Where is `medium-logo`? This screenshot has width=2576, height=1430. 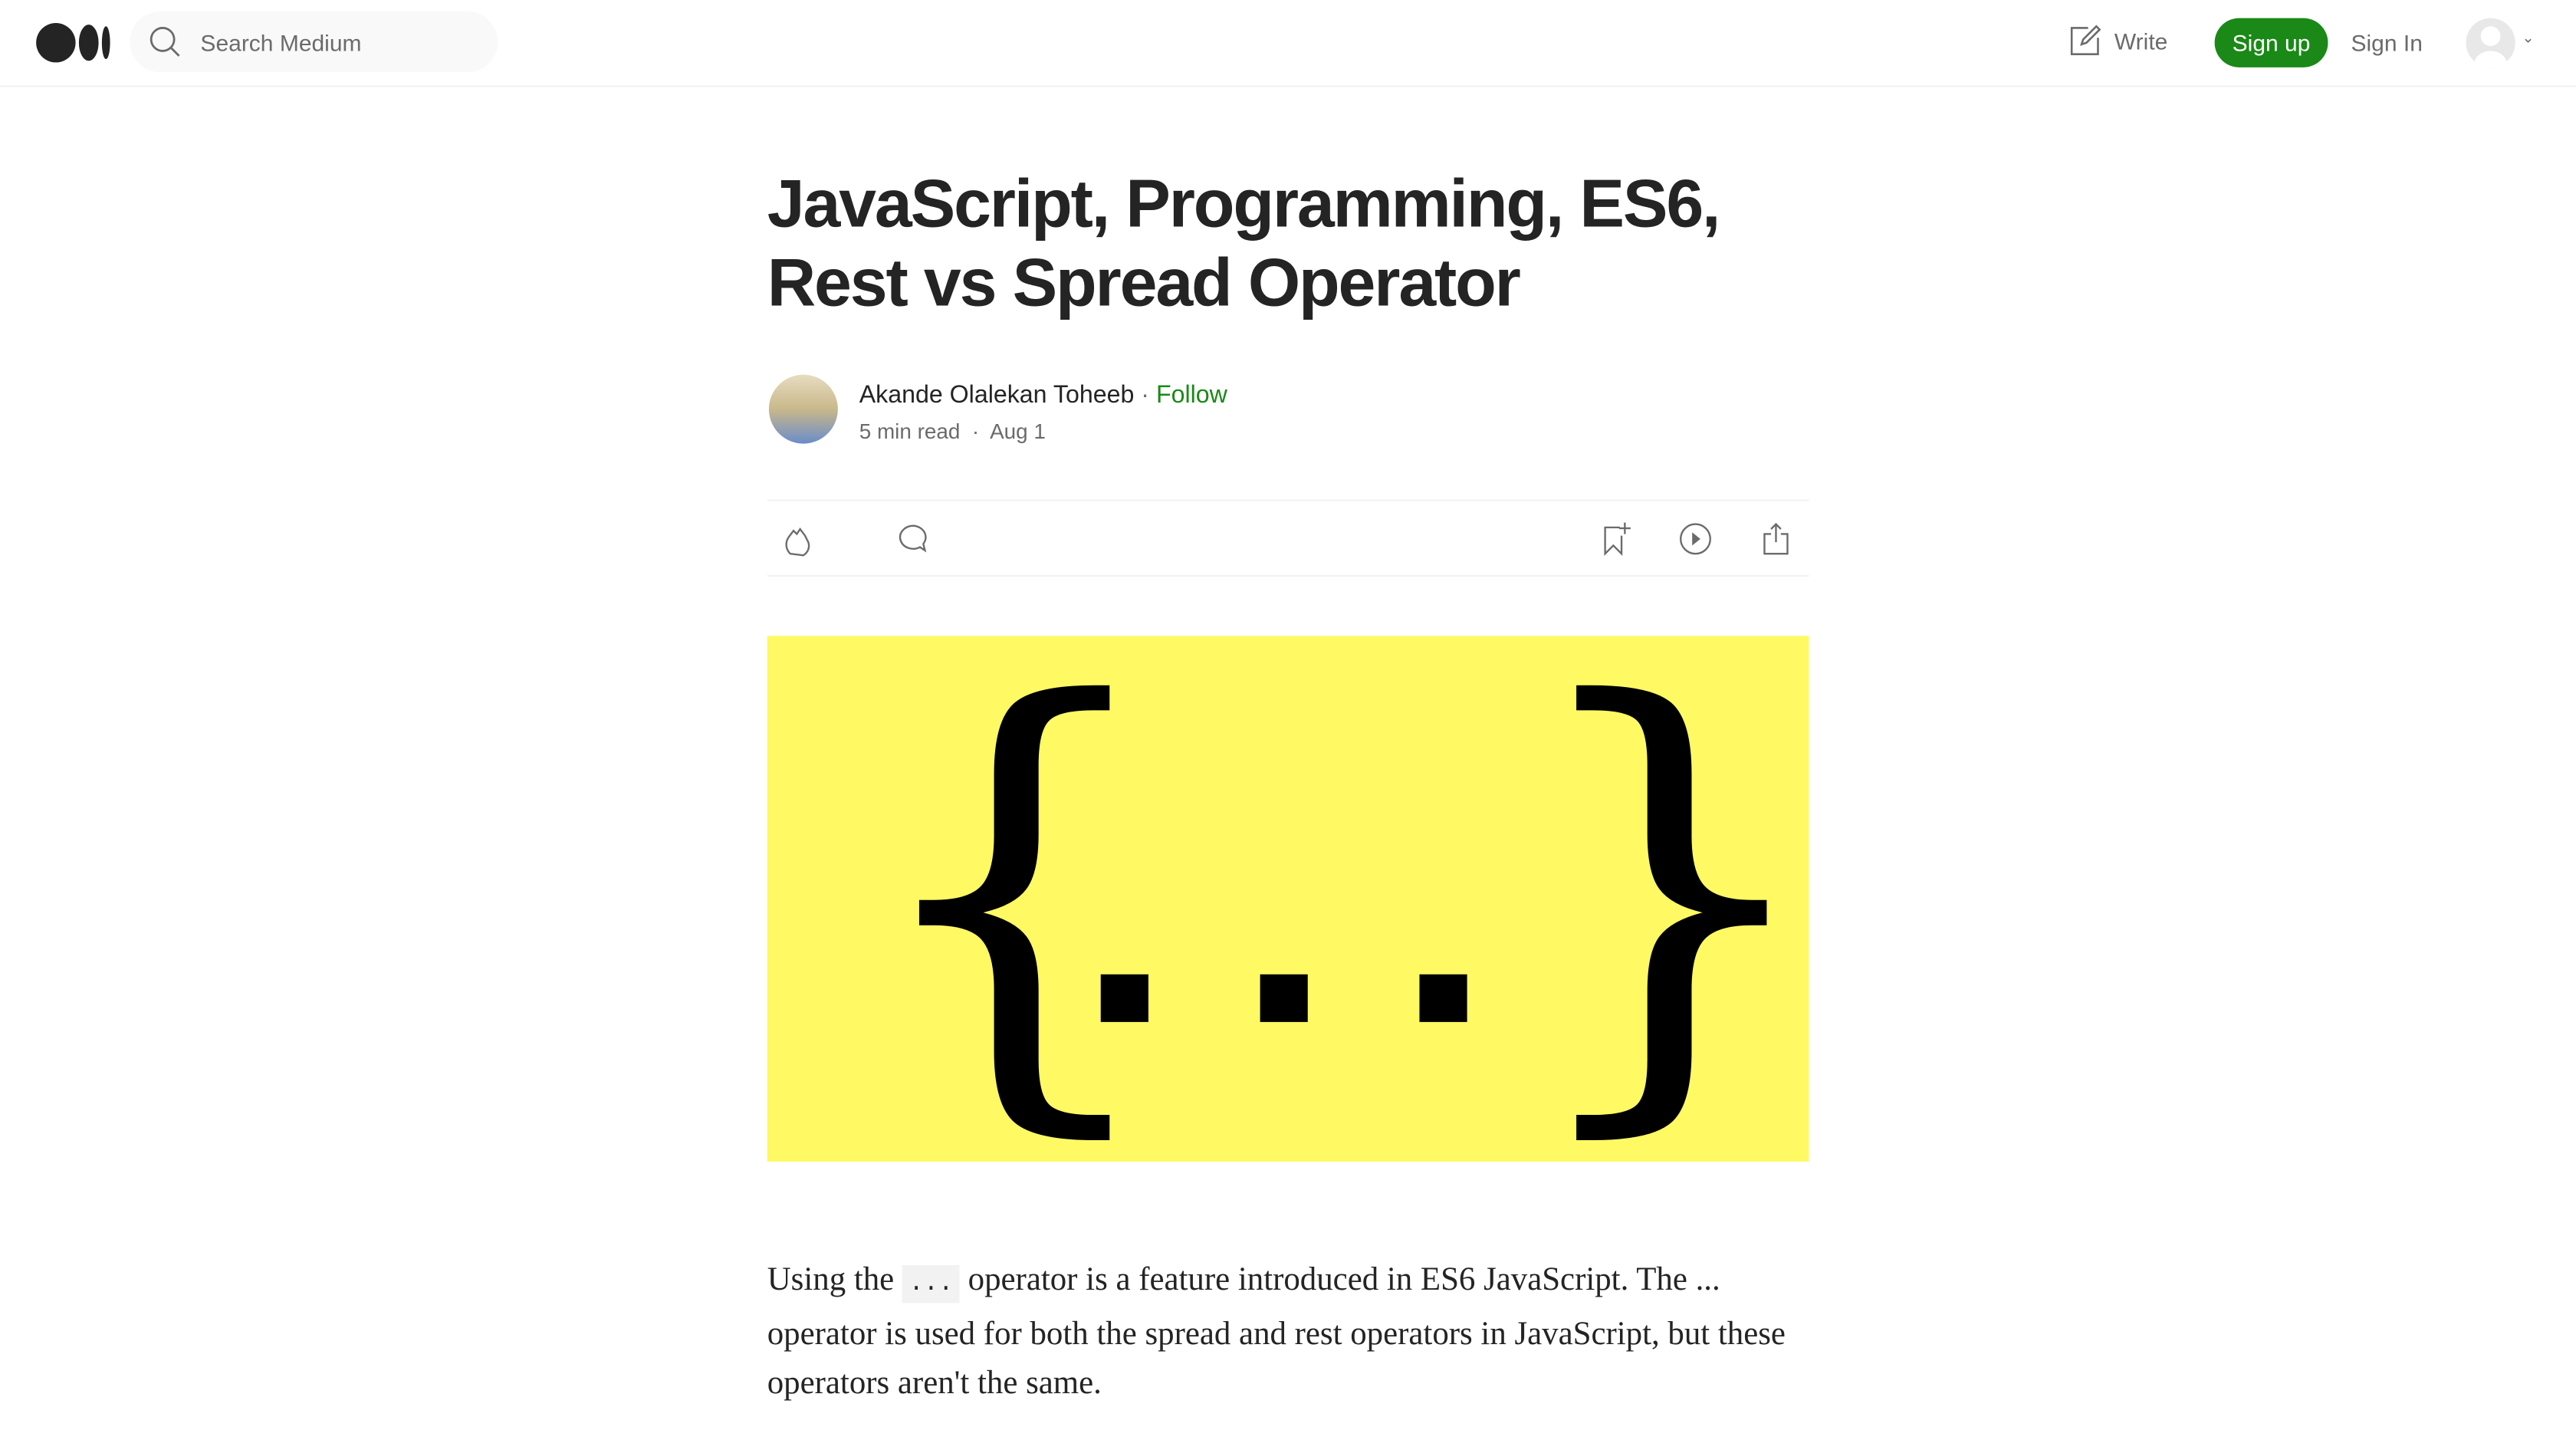 medium-logo is located at coordinates (73, 43).